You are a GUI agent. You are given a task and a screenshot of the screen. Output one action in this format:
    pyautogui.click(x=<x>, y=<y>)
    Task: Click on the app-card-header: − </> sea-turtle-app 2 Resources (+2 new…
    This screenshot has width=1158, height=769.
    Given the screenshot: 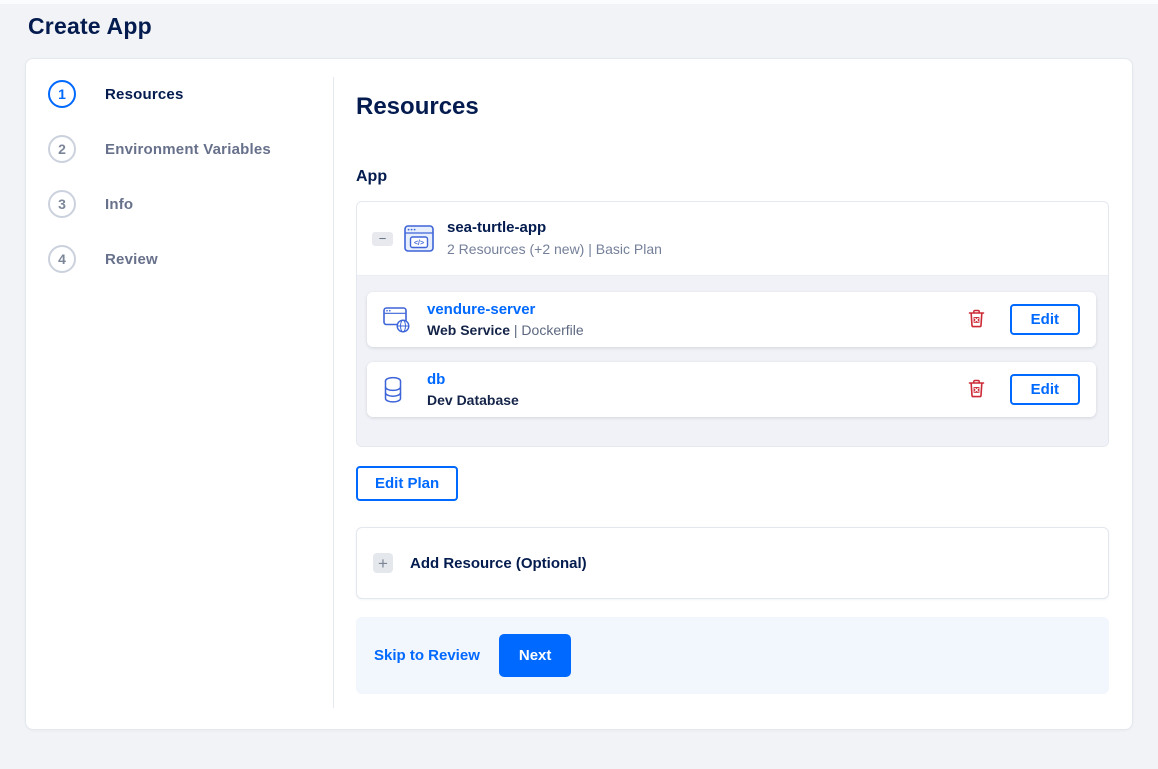 What is the action you would take?
    pyautogui.click(x=732, y=238)
    